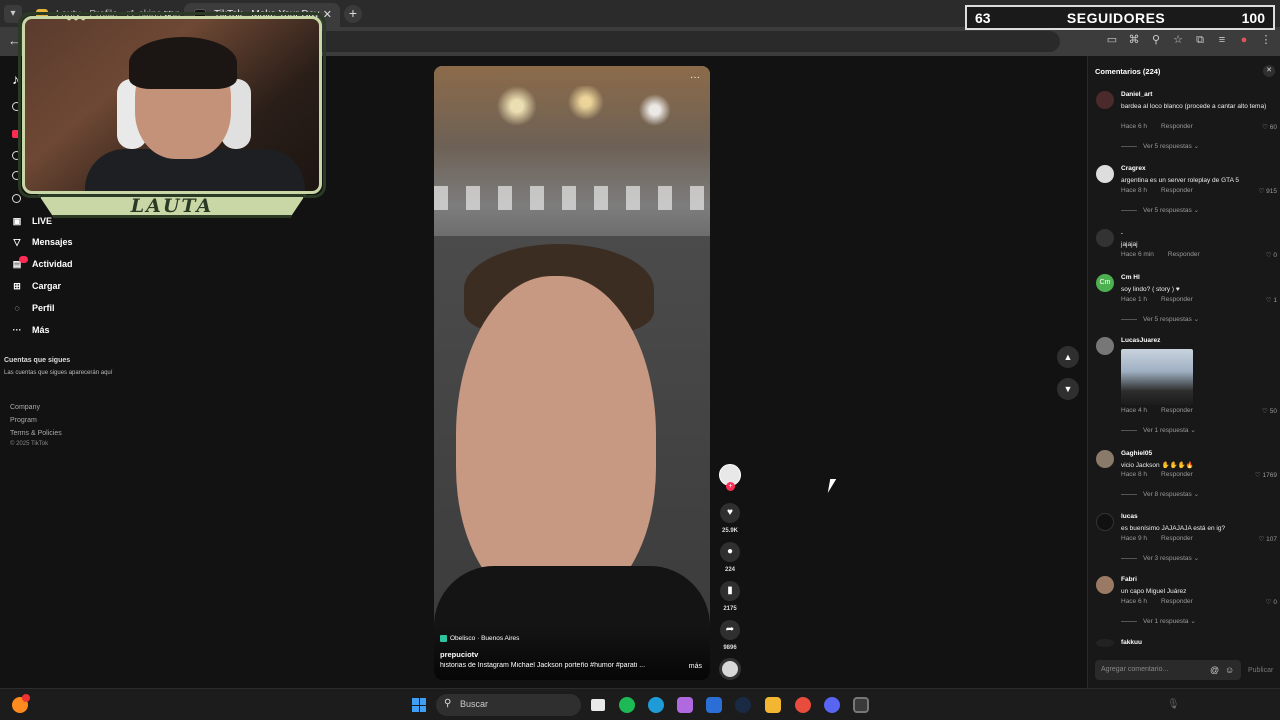 The image size is (1280, 720). What do you see at coordinates (1068, 357) in the screenshot?
I see `previous-video-chevron-up-icon: ▲` at bounding box center [1068, 357].